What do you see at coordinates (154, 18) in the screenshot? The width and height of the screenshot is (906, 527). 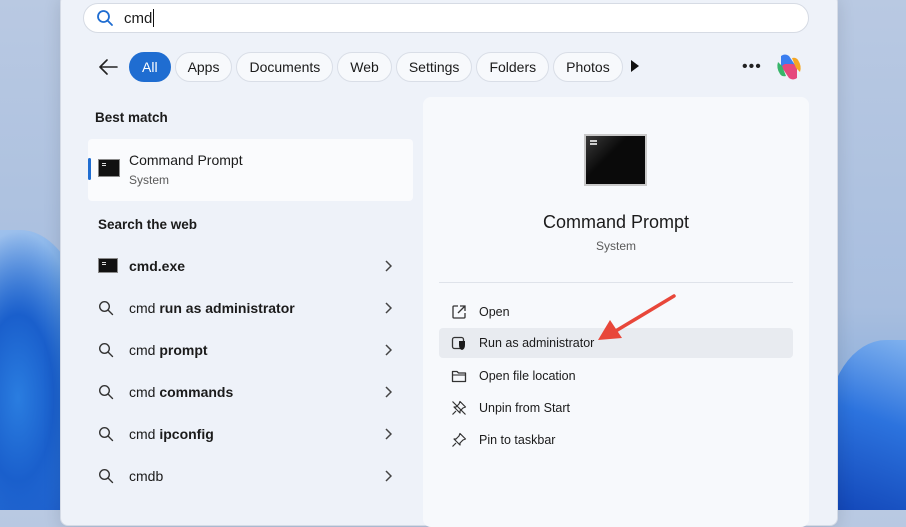 I see `text-caret` at bounding box center [154, 18].